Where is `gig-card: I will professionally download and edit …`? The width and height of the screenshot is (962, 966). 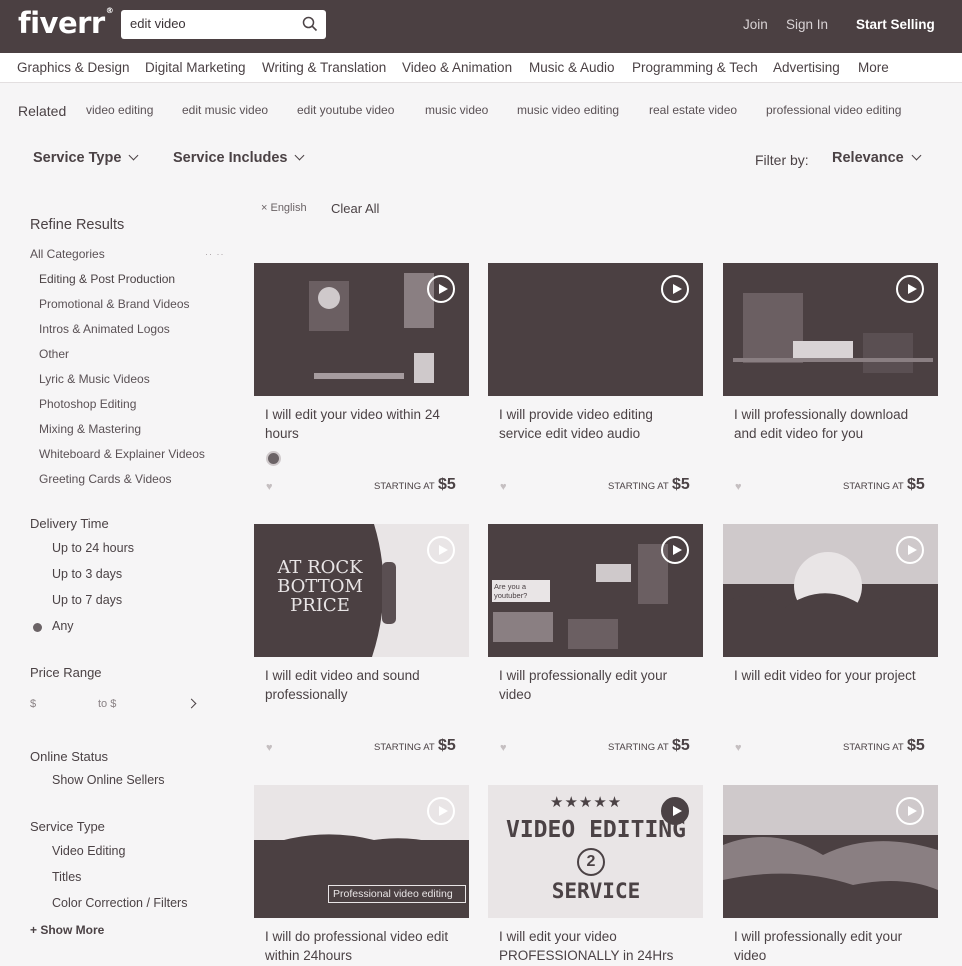
gig-card: I will professionally download and edit … is located at coordinates (830, 385).